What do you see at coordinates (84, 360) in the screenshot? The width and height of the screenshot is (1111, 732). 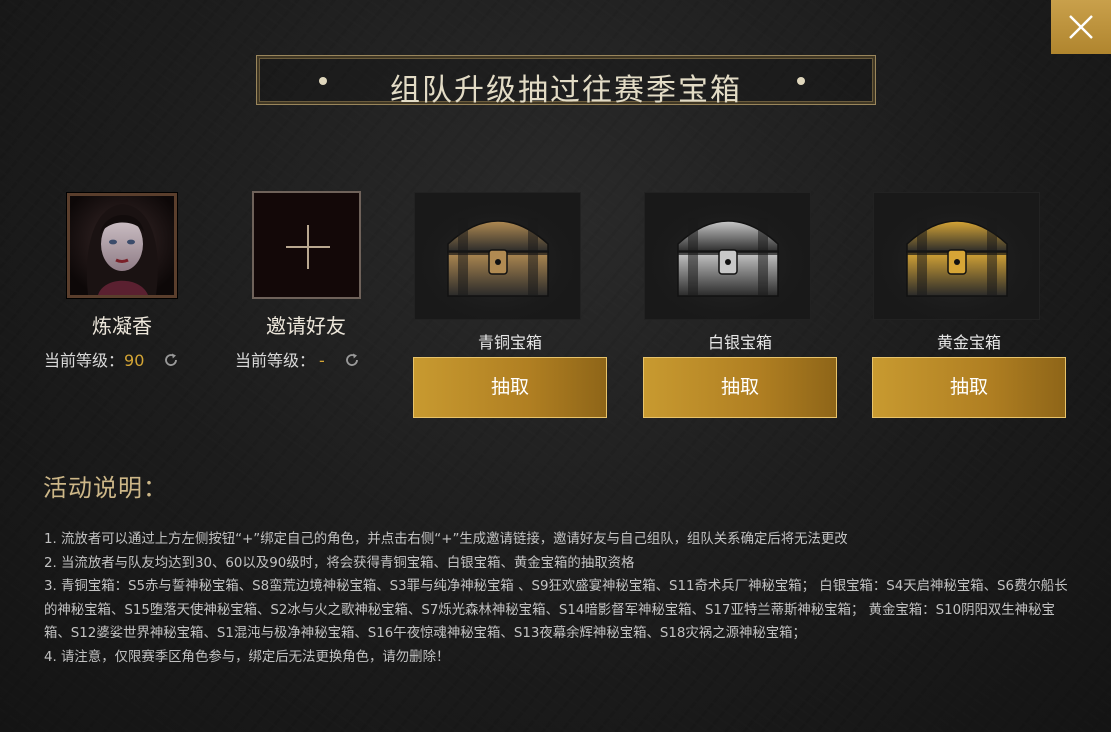 I see `player-level-label: 当前等级：` at bounding box center [84, 360].